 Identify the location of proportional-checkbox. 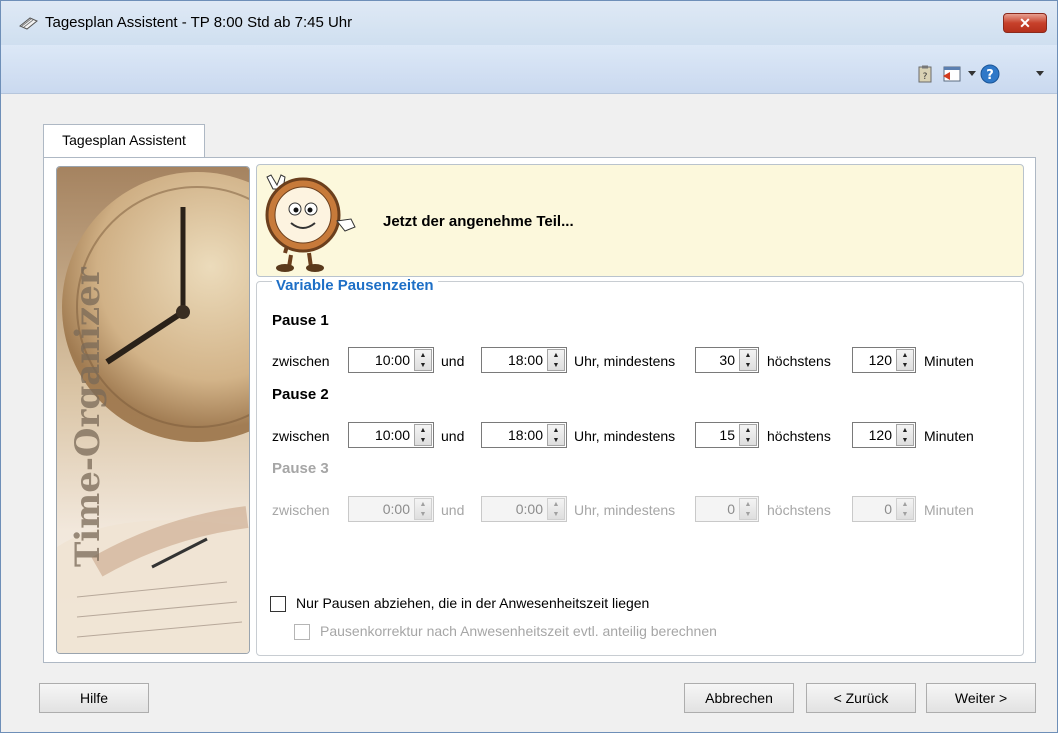
(302, 632).